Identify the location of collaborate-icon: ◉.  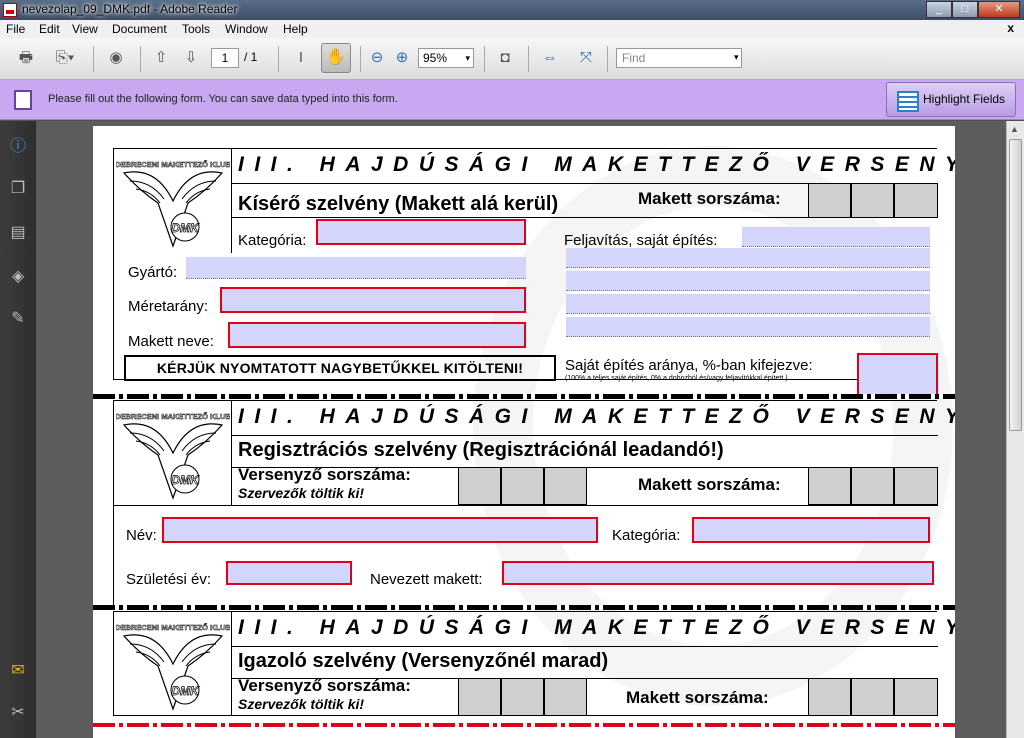
(116, 58).